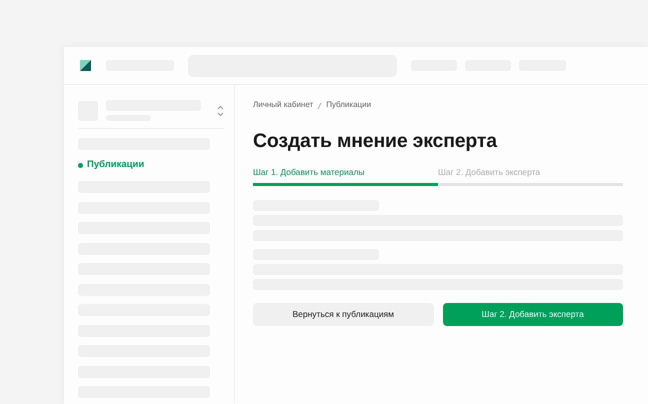 Image resolution: width=648 pixels, height=404 pixels. What do you see at coordinates (283, 105) in the screenshot?
I see `breadcrumb-link: Личный кабинет` at bounding box center [283, 105].